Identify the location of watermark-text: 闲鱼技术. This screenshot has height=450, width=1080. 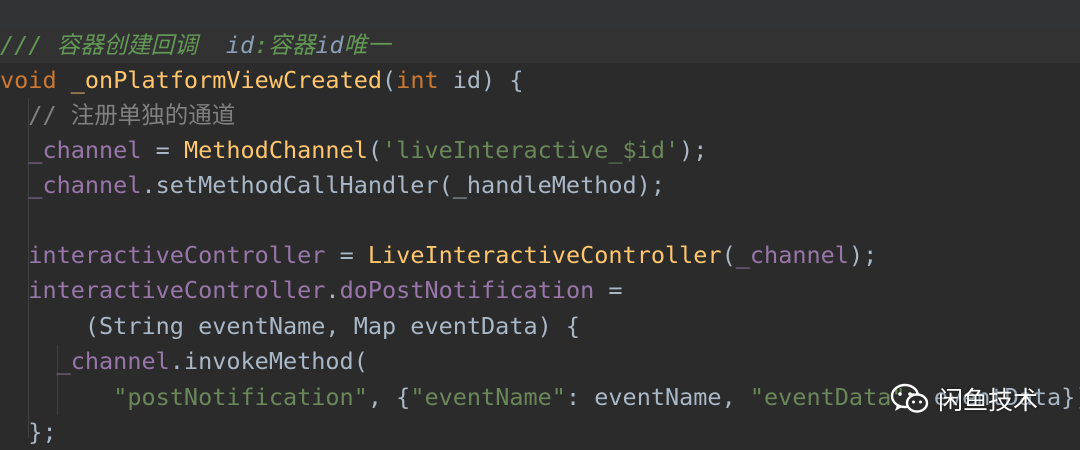
(988, 400).